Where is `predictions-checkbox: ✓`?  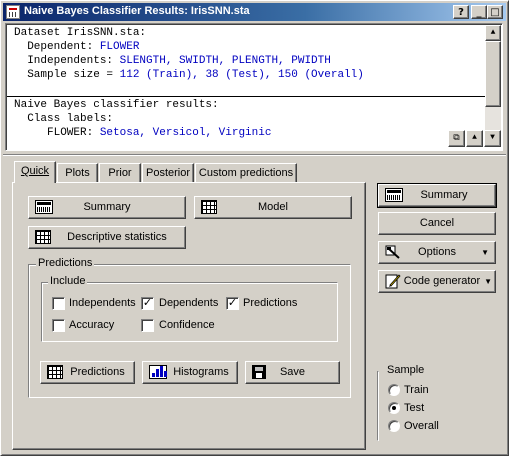 predictions-checkbox: ✓ is located at coordinates (232, 303).